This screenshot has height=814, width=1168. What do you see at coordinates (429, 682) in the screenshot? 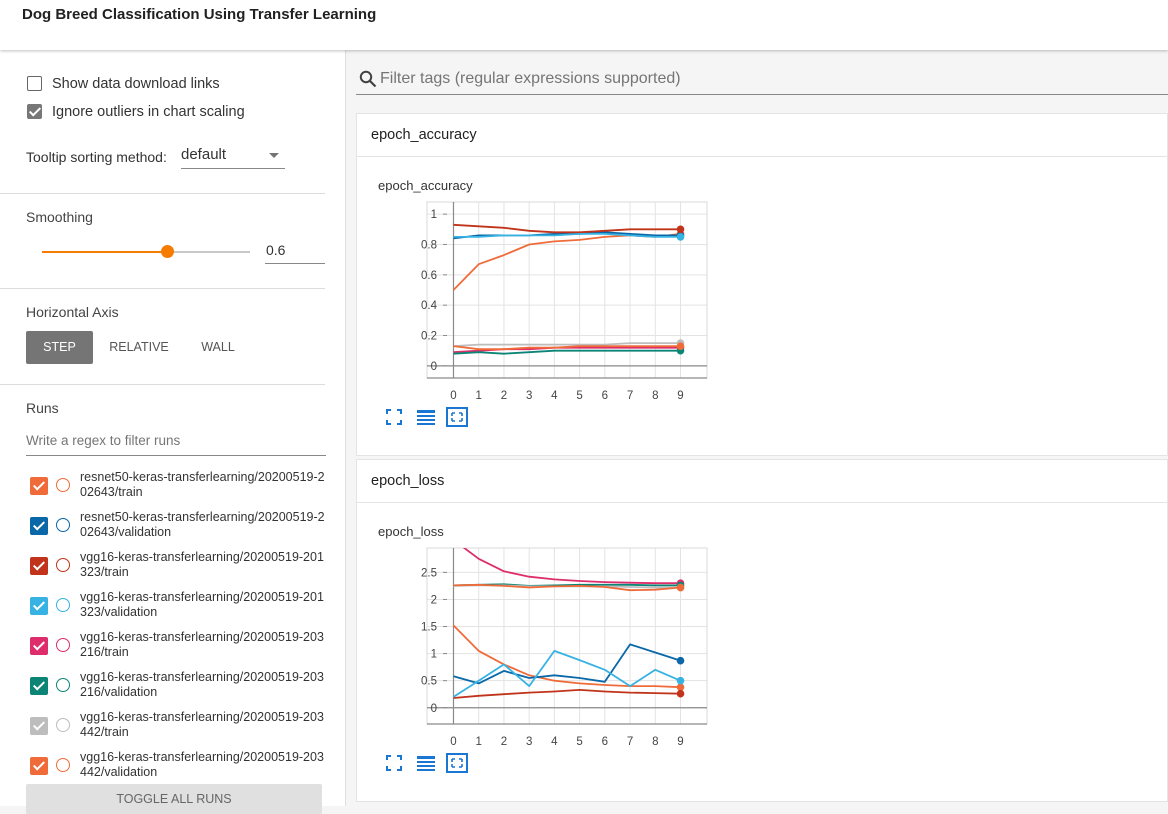
I see `y-tick-label: 0.5` at bounding box center [429, 682].